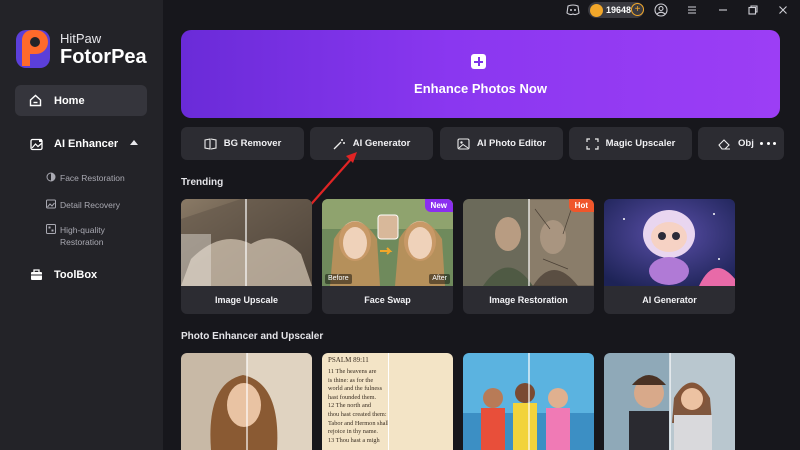 The height and width of the screenshot is (450, 800). Describe the element at coordinates (592, 143) in the screenshot. I see `upscale-frame-icon` at that location.